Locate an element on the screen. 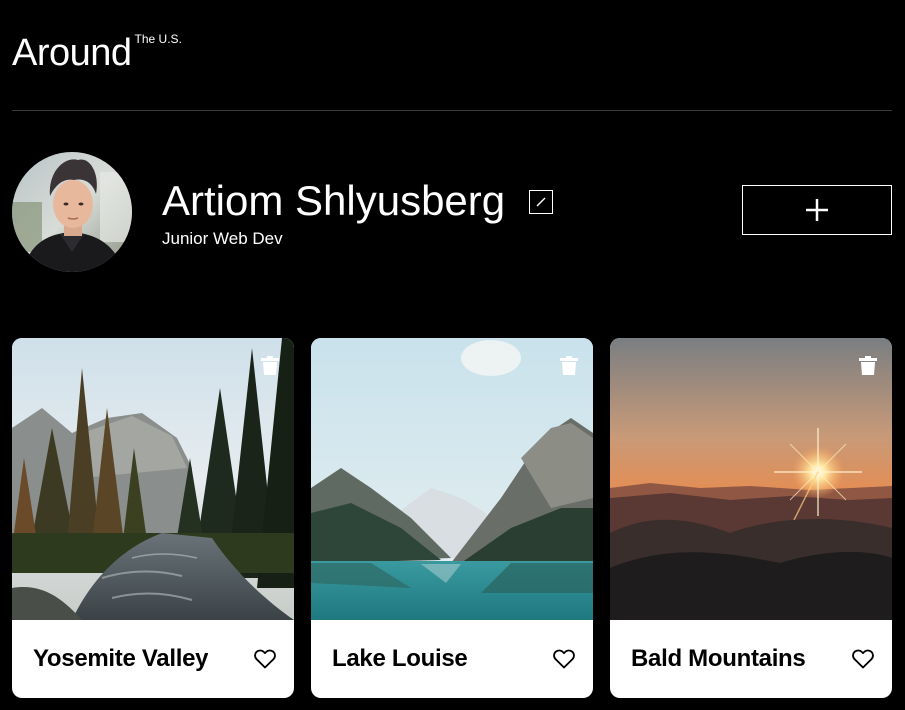 This screenshot has width=905, height=710. pencil-icon is located at coordinates (541, 202).